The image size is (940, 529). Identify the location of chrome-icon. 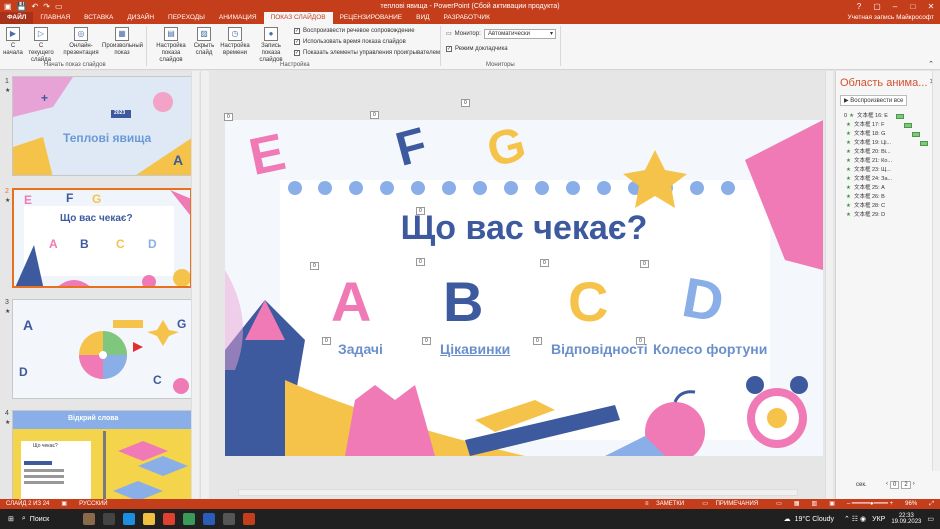
(169, 519).